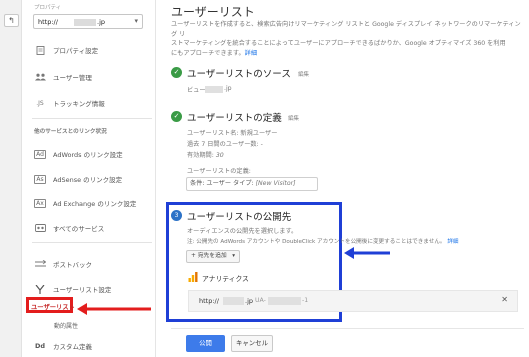 This screenshot has width=529, height=357. What do you see at coordinates (209, 256) in the screenshot?
I see `add-destination-label: + 宛先を追加` at bounding box center [209, 256].